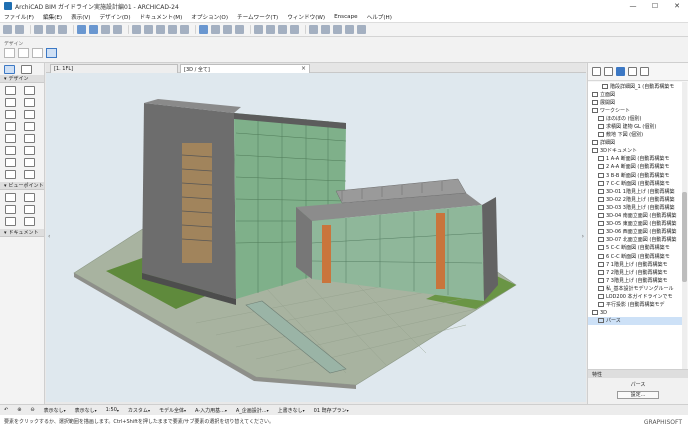 The height and width of the screenshot is (429, 688). What do you see at coordinates (29, 126) in the screenshot?
I see `railing-tool-icon` at bounding box center [29, 126].